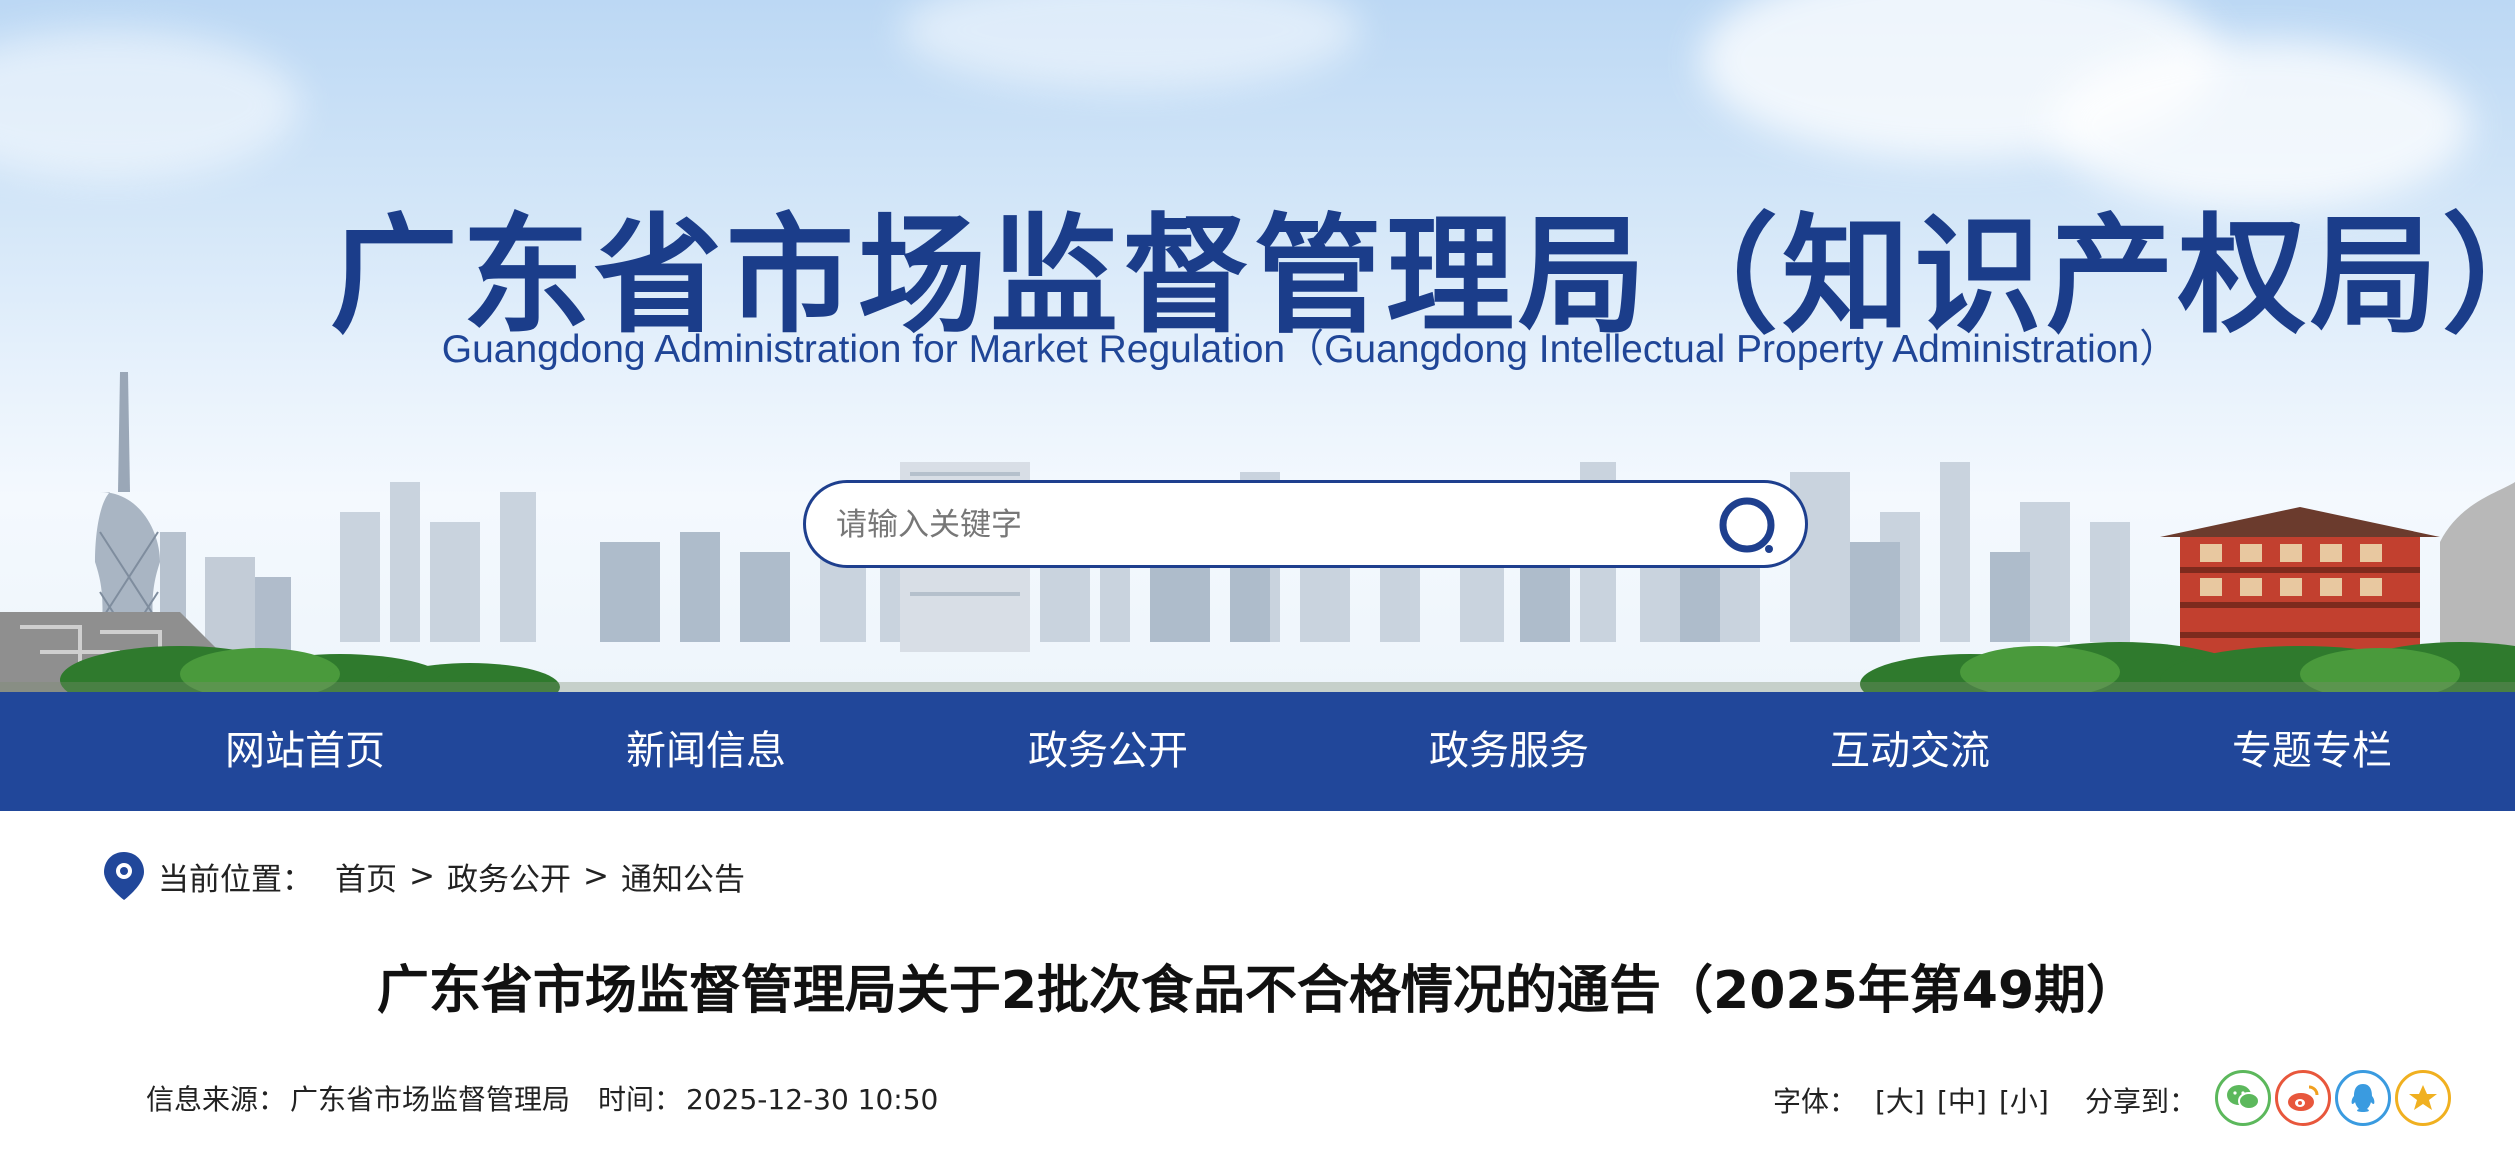 This screenshot has width=2515, height=1163. Describe the element at coordinates (812, 1099) in the screenshot. I see `time-value: 2025-12-30 10:50` at that location.